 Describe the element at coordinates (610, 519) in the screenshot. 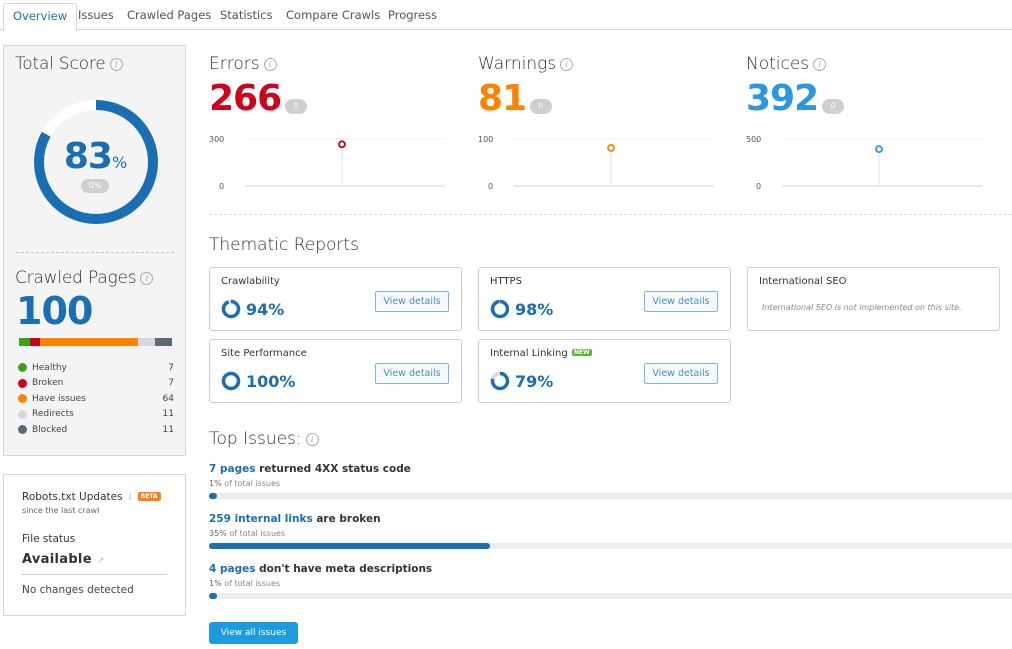

I see `issue-title: 259 internal links are broken` at that location.